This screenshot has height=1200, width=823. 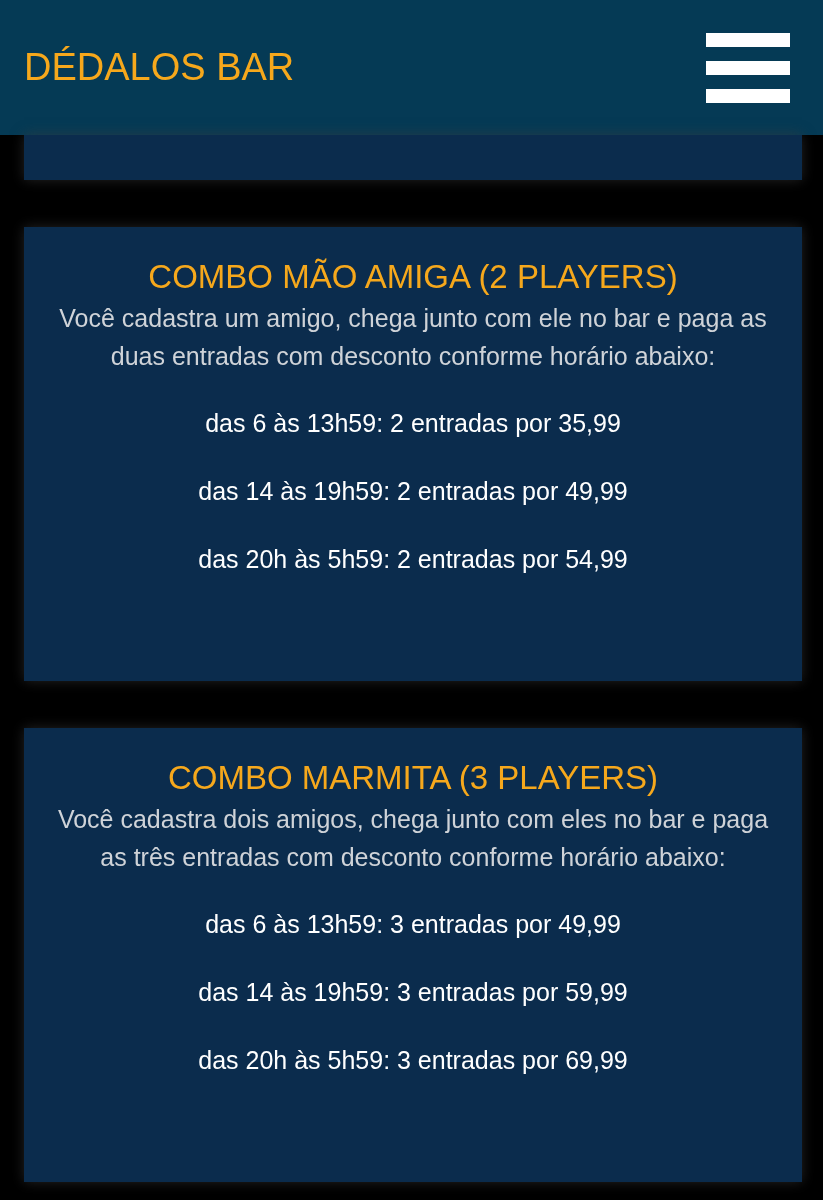 What do you see at coordinates (413, 992) in the screenshot?
I see `price-line: das 14 às 19h59: 3 entradas por 59,99` at bounding box center [413, 992].